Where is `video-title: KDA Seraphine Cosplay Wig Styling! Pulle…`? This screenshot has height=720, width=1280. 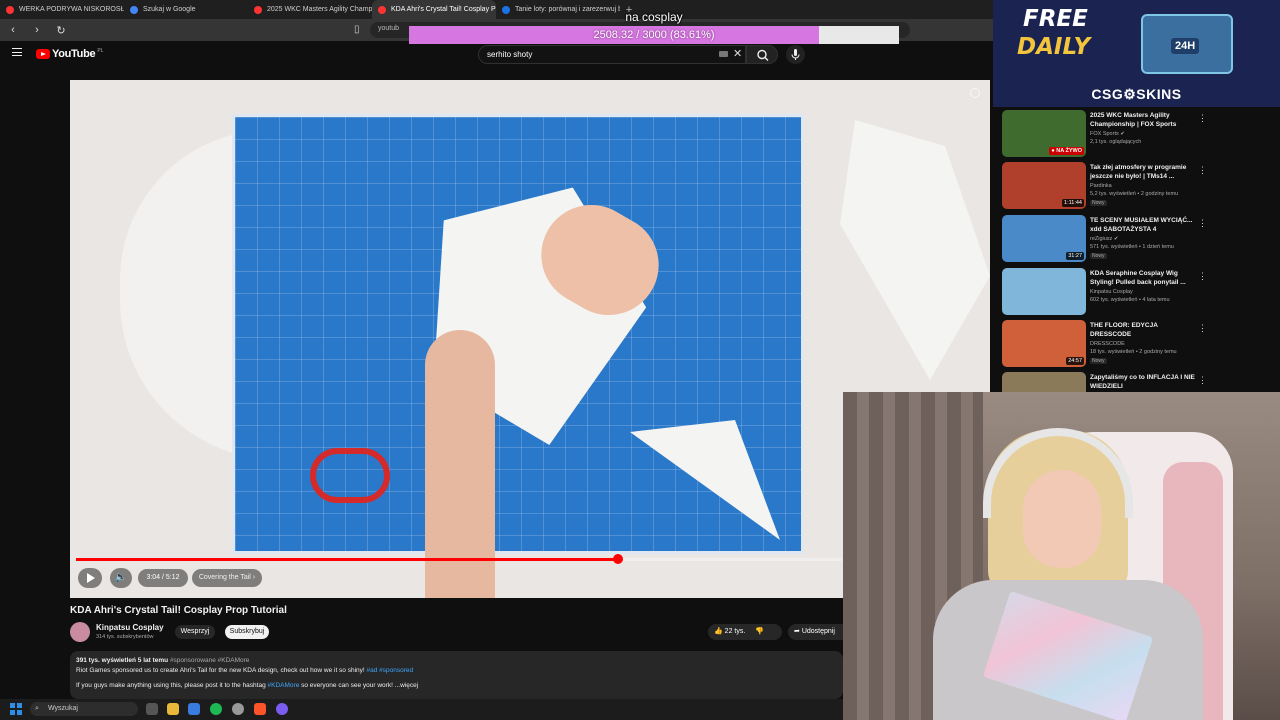
video-title: KDA Seraphine Cosplay Wig Styling! Pulle… is located at coordinates (1143, 278).